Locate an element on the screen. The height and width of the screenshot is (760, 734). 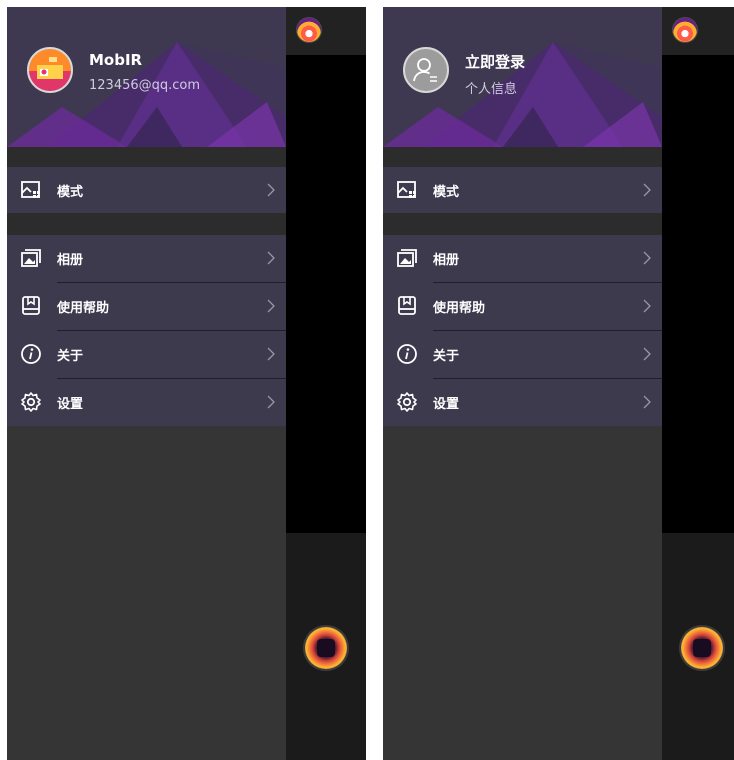
drawer-header: MobIR 123456@qq.com is located at coordinates (146, 77).